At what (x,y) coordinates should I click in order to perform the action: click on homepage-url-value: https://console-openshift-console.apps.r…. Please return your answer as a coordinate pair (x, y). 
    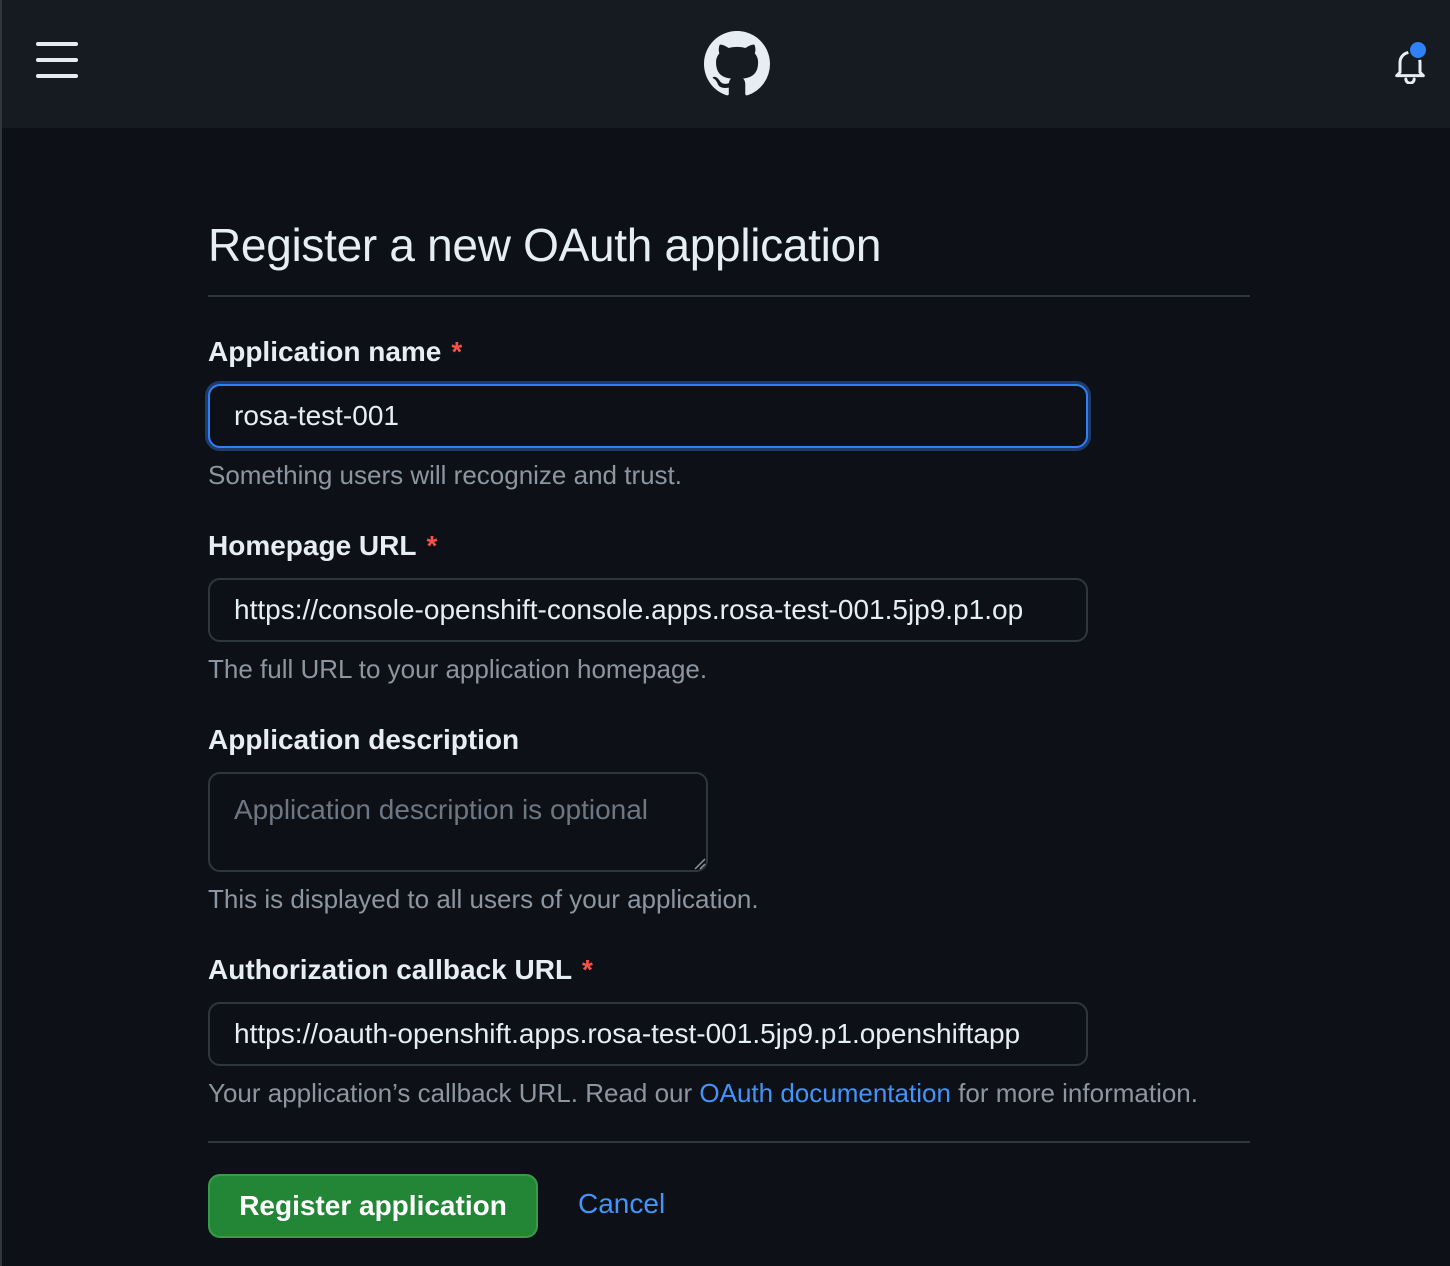
    Looking at the image, I should click on (629, 609).